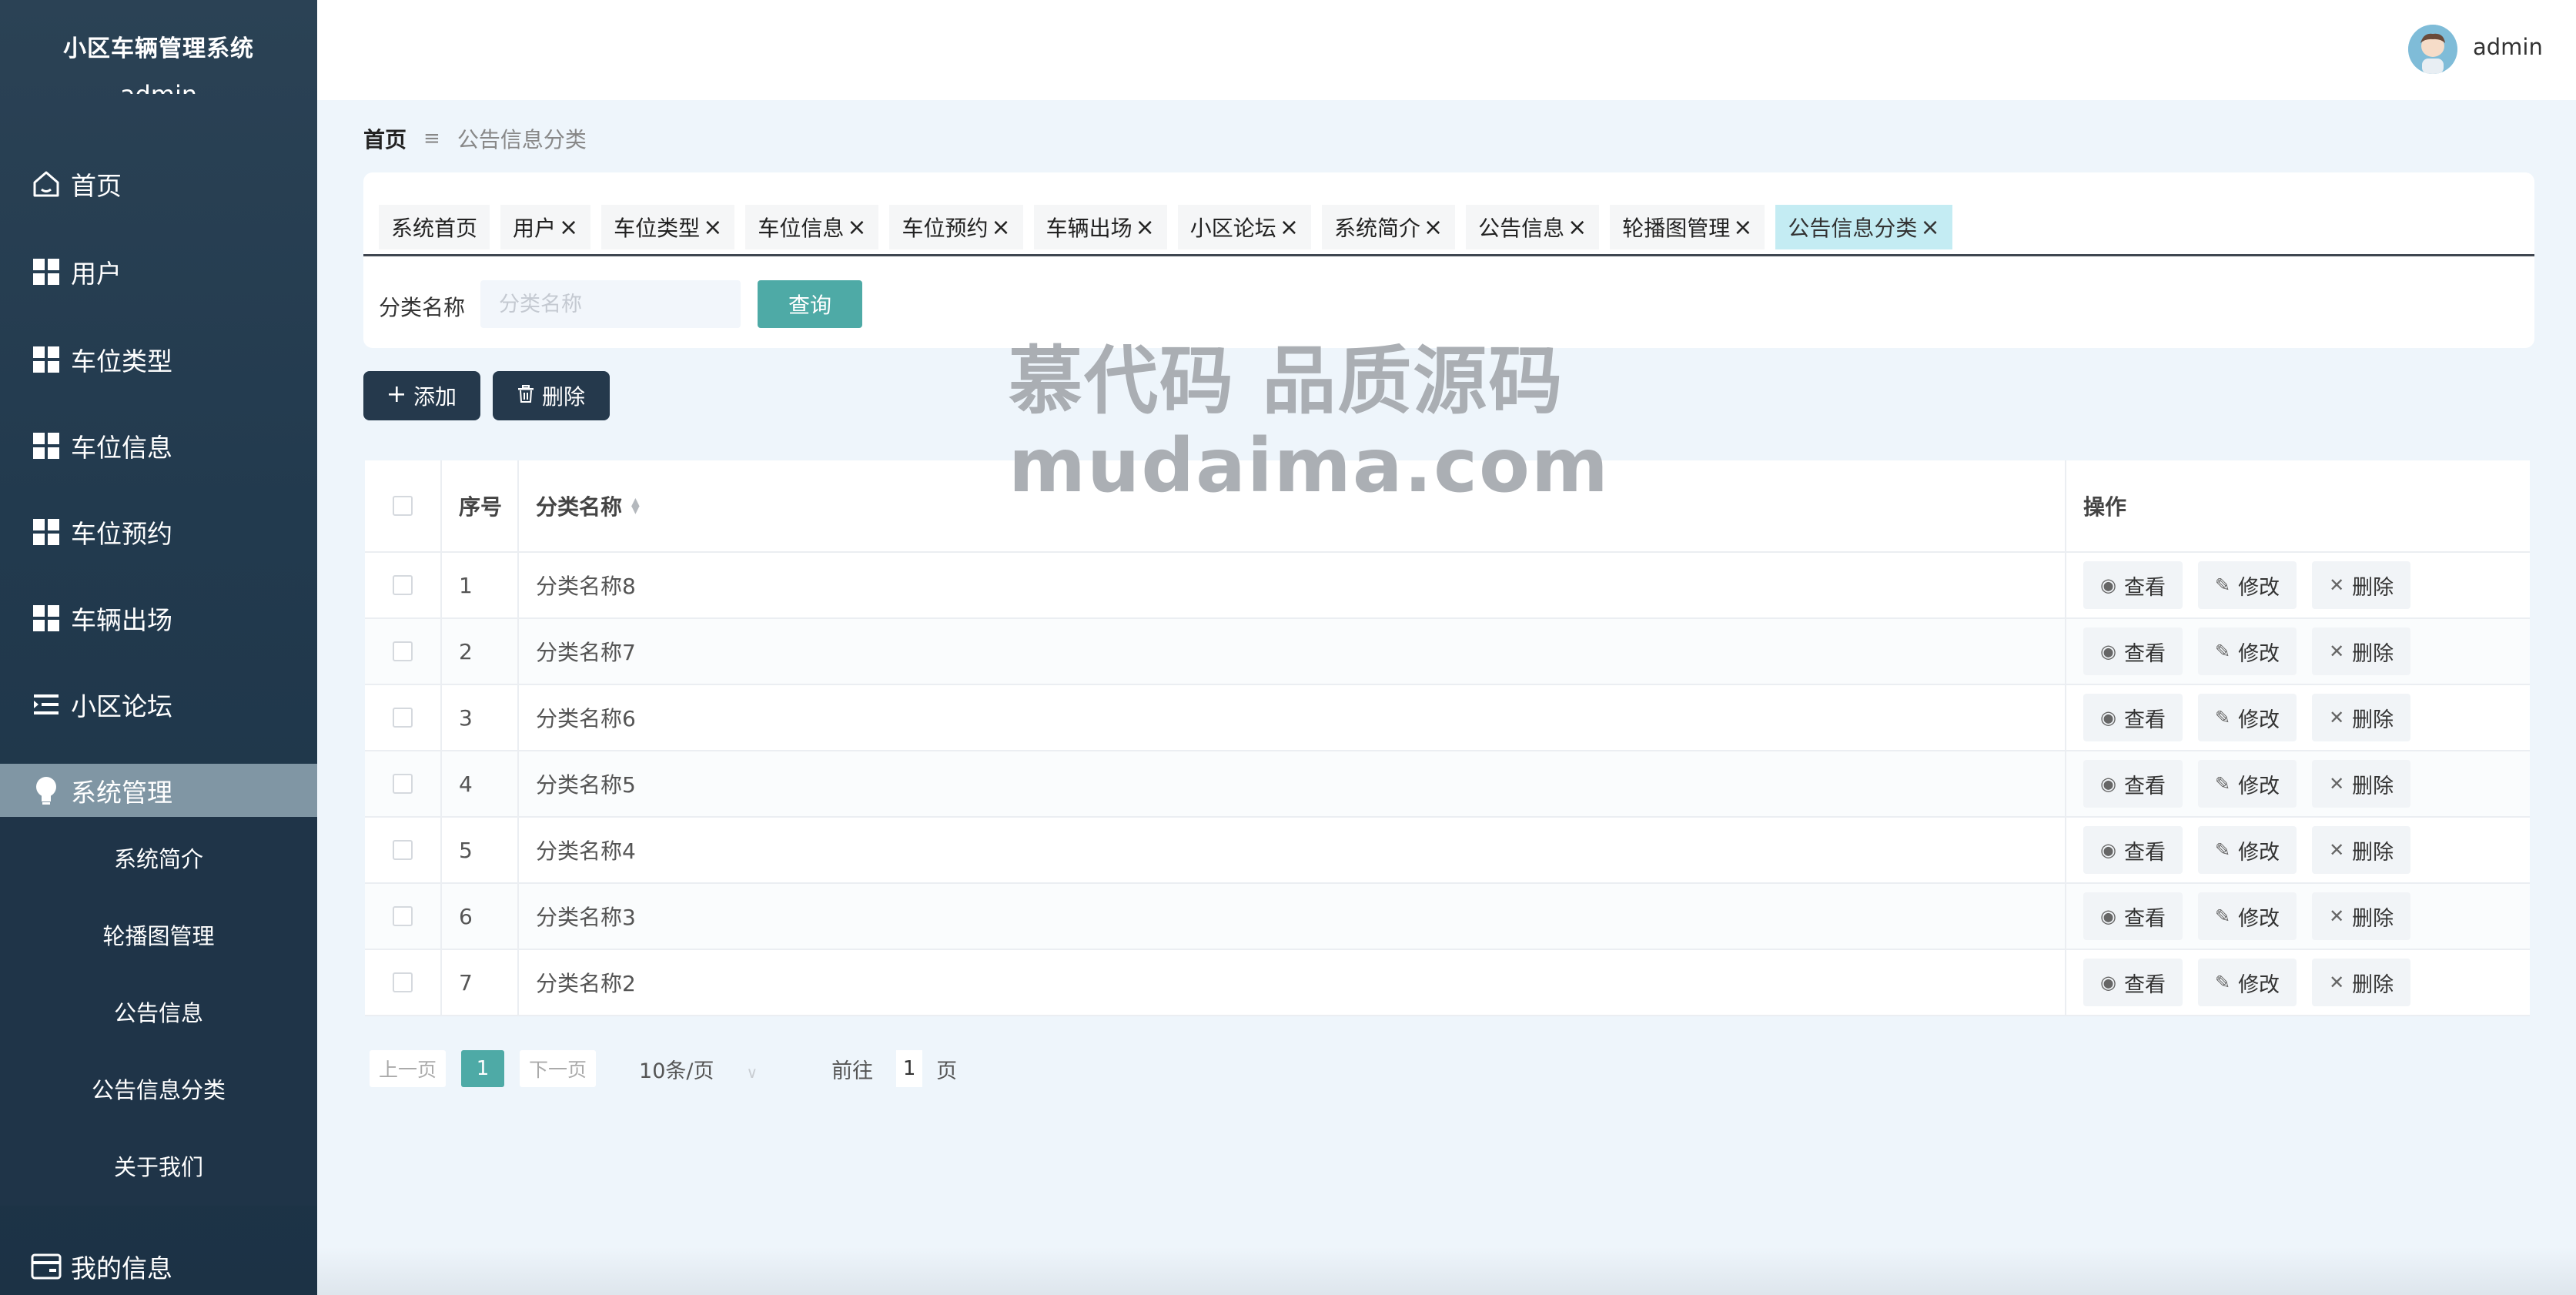 This screenshot has height=1295, width=2576. I want to click on tab-carousel: 轮播图管理 ×, so click(1688, 227).